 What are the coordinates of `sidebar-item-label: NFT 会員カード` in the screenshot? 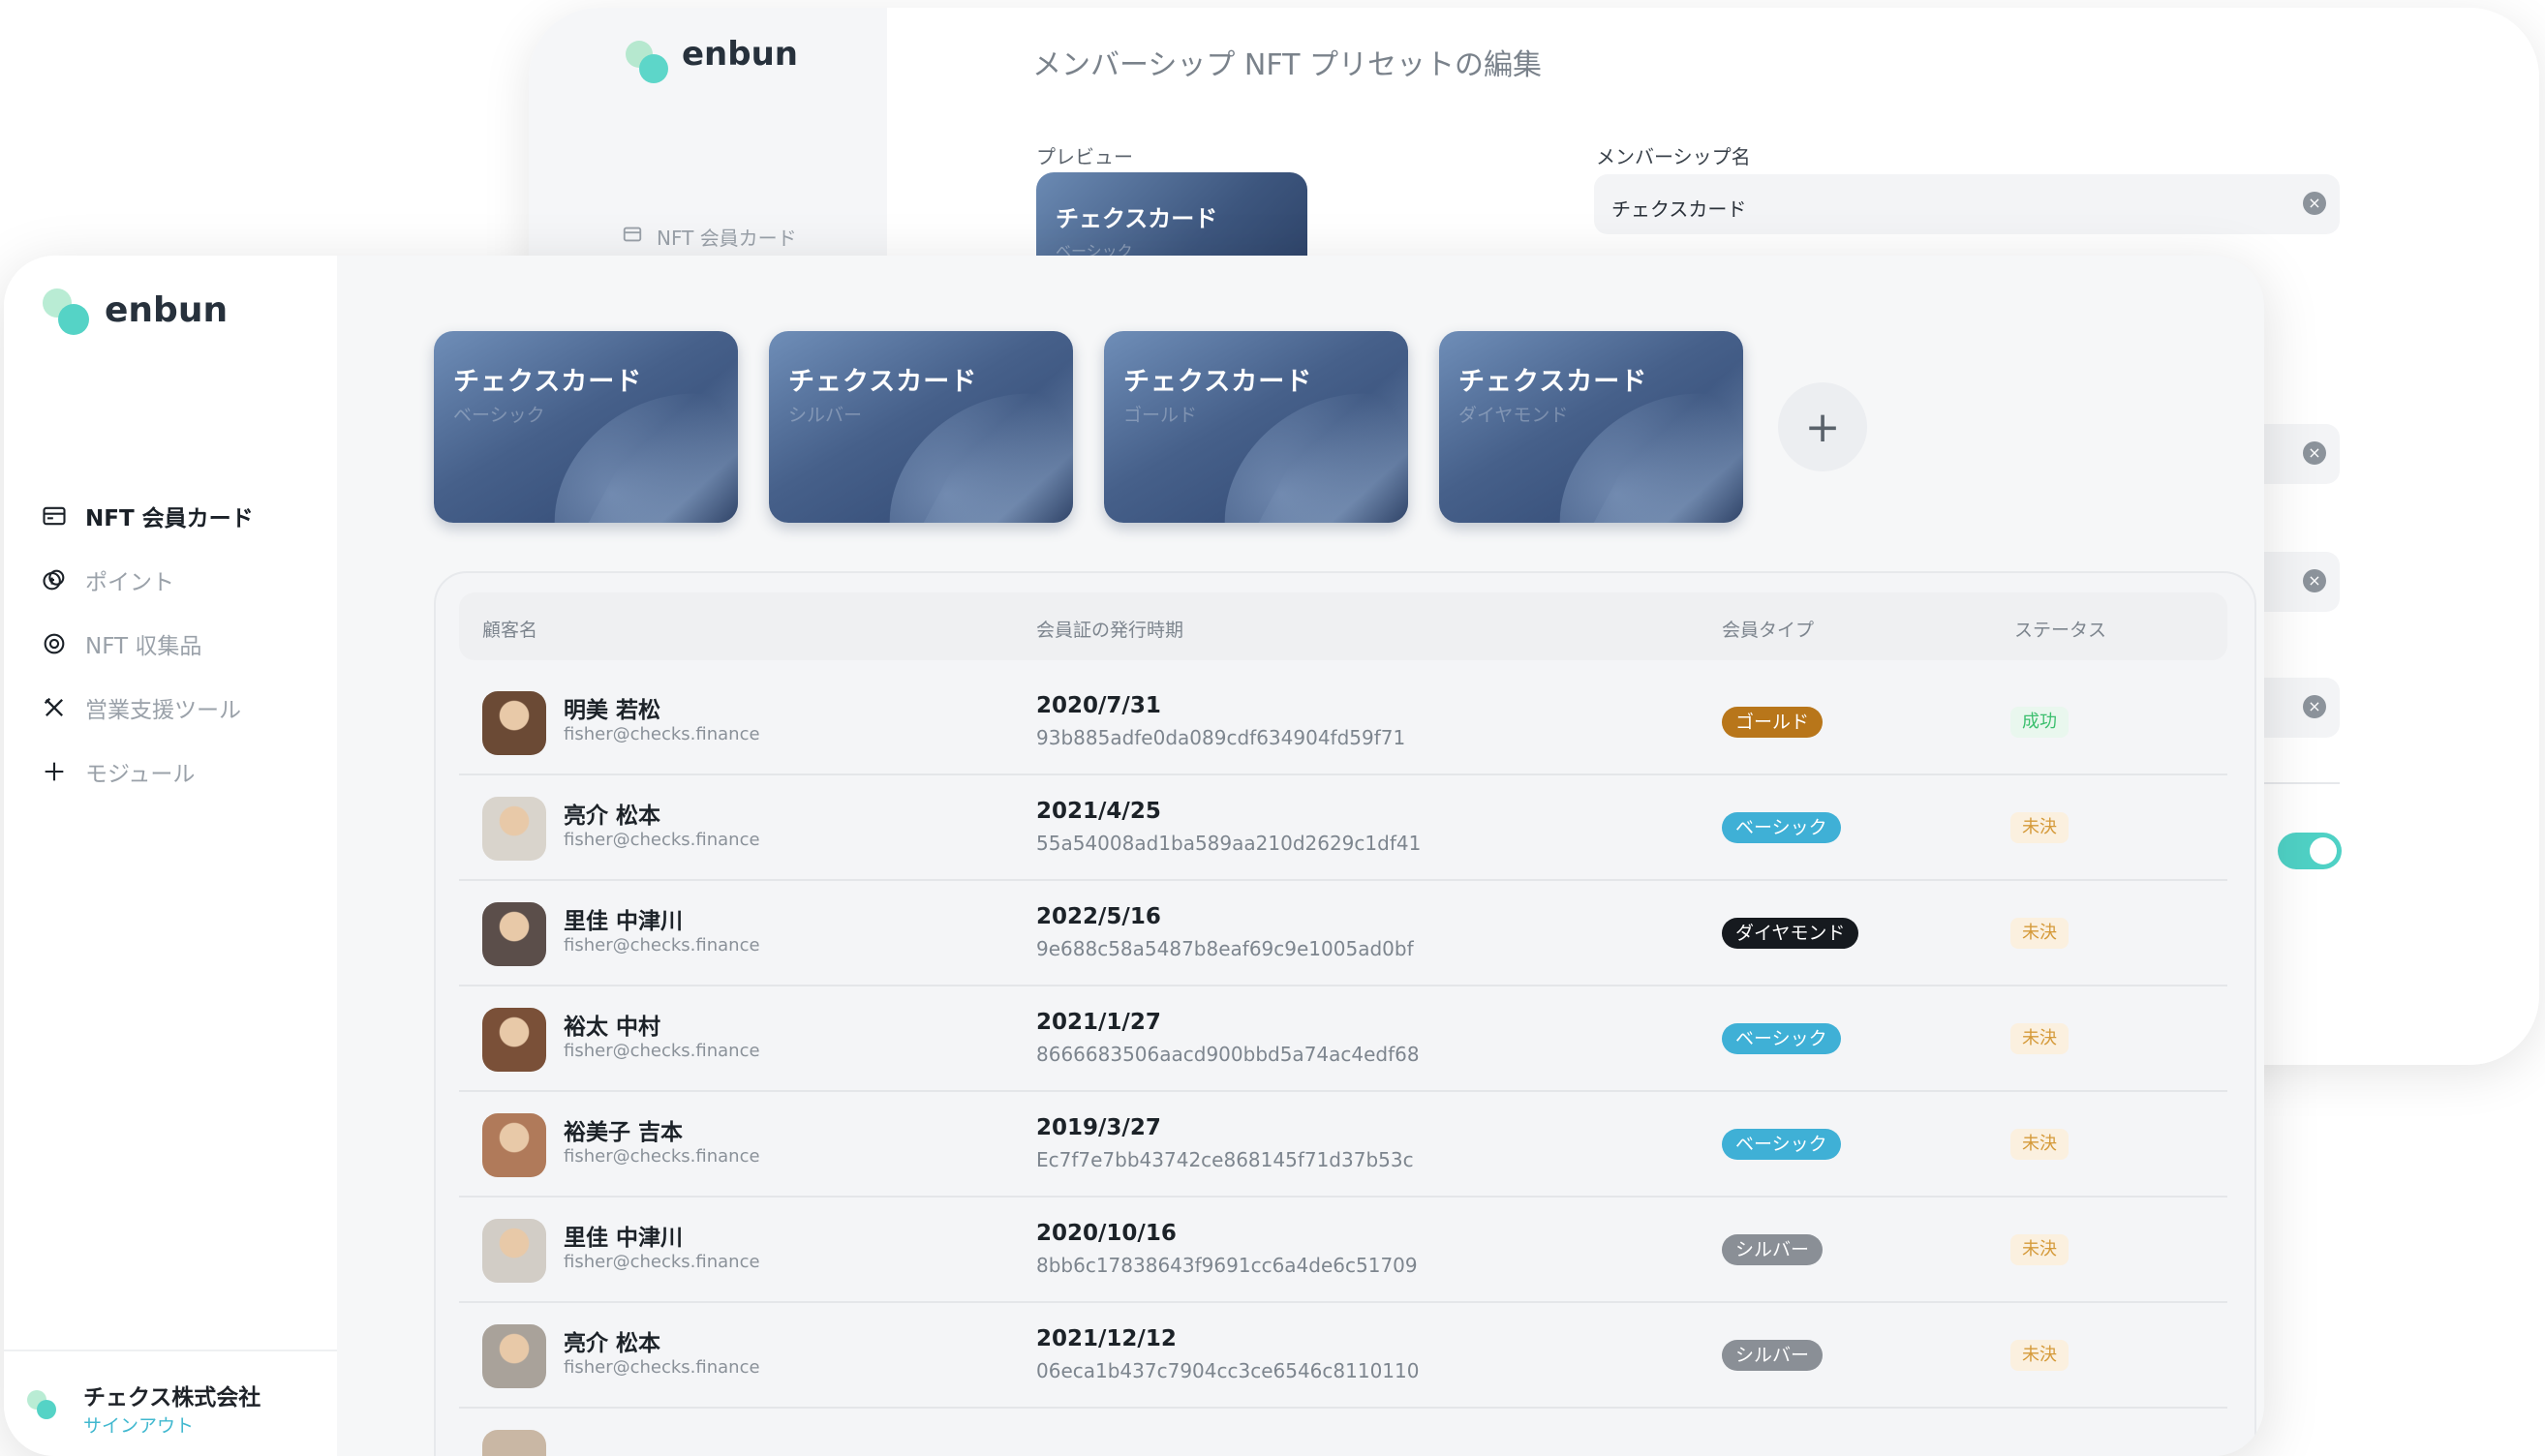 It's located at (169, 518).